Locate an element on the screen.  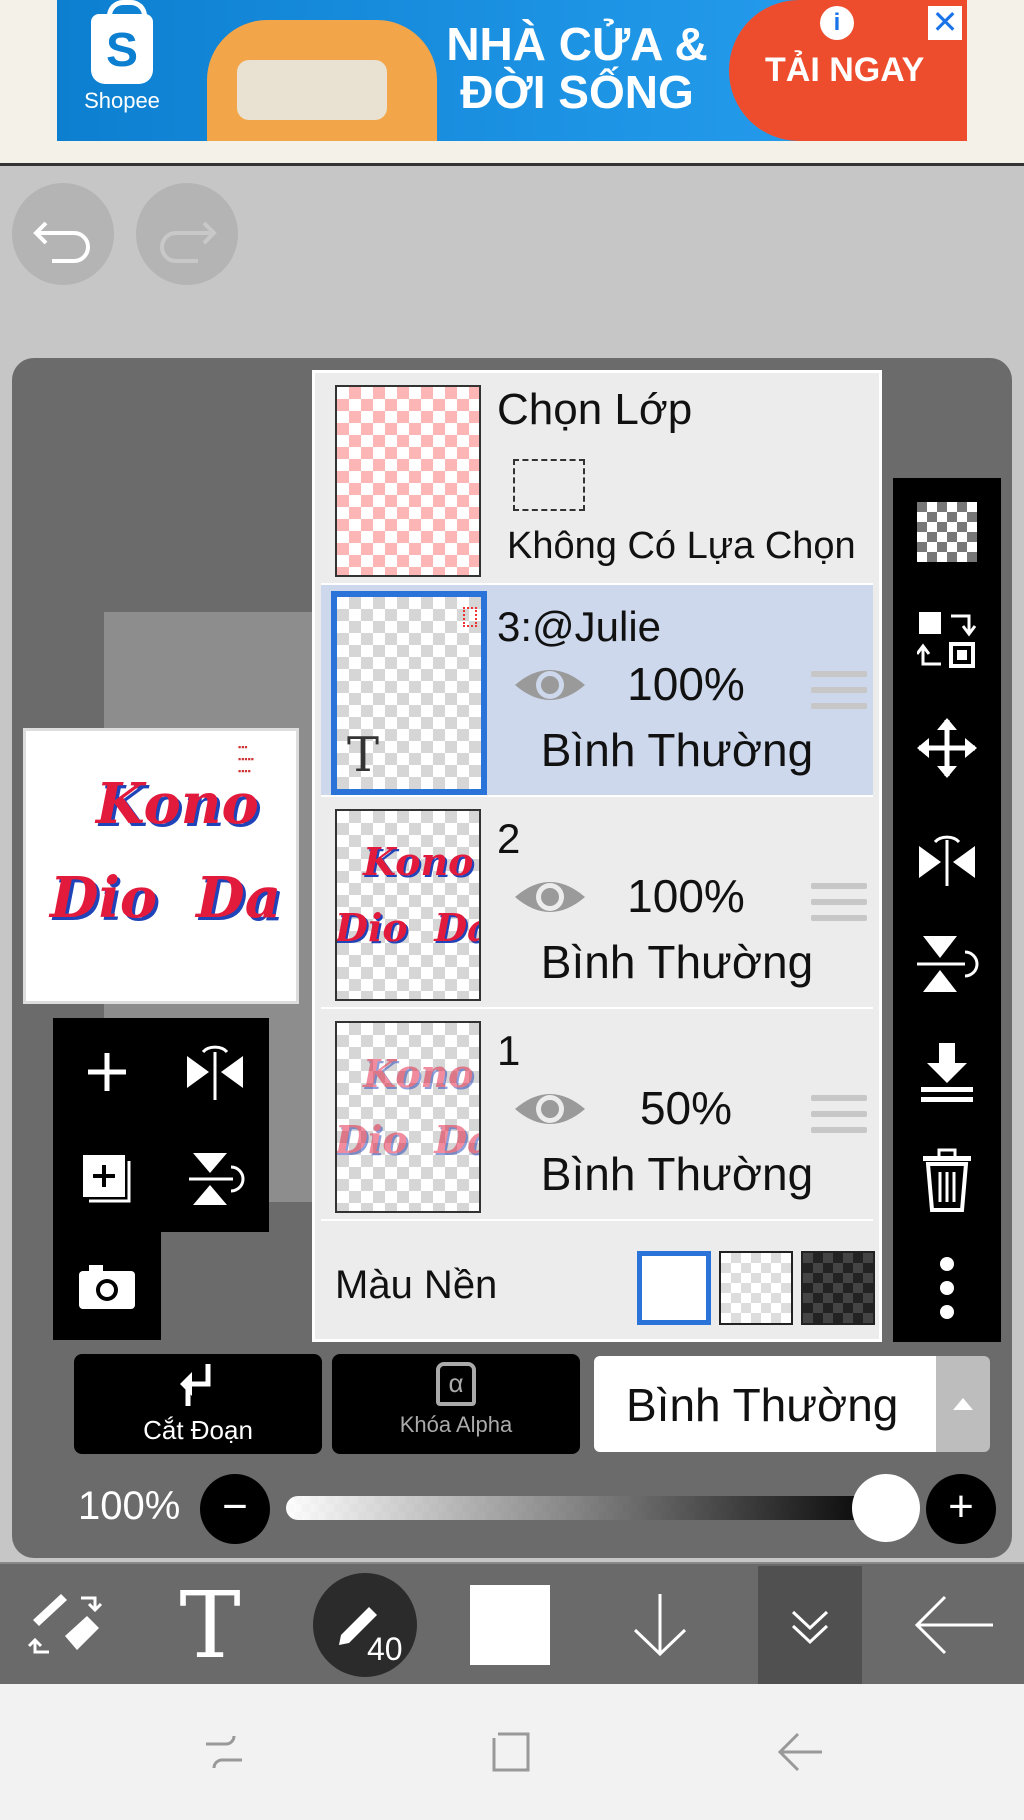
canvas-preview: Kono Dio Da ▪▪▪ ▪▪▪▪▪ ▪▪▪▪ is located at coordinates (161, 866).